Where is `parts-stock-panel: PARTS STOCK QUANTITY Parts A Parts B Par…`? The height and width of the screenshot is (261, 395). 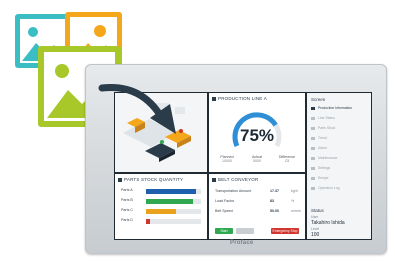 parts-stock-panel: PARTS STOCK QUANTITY Parts A Parts B Par… is located at coordinates (161, 206).